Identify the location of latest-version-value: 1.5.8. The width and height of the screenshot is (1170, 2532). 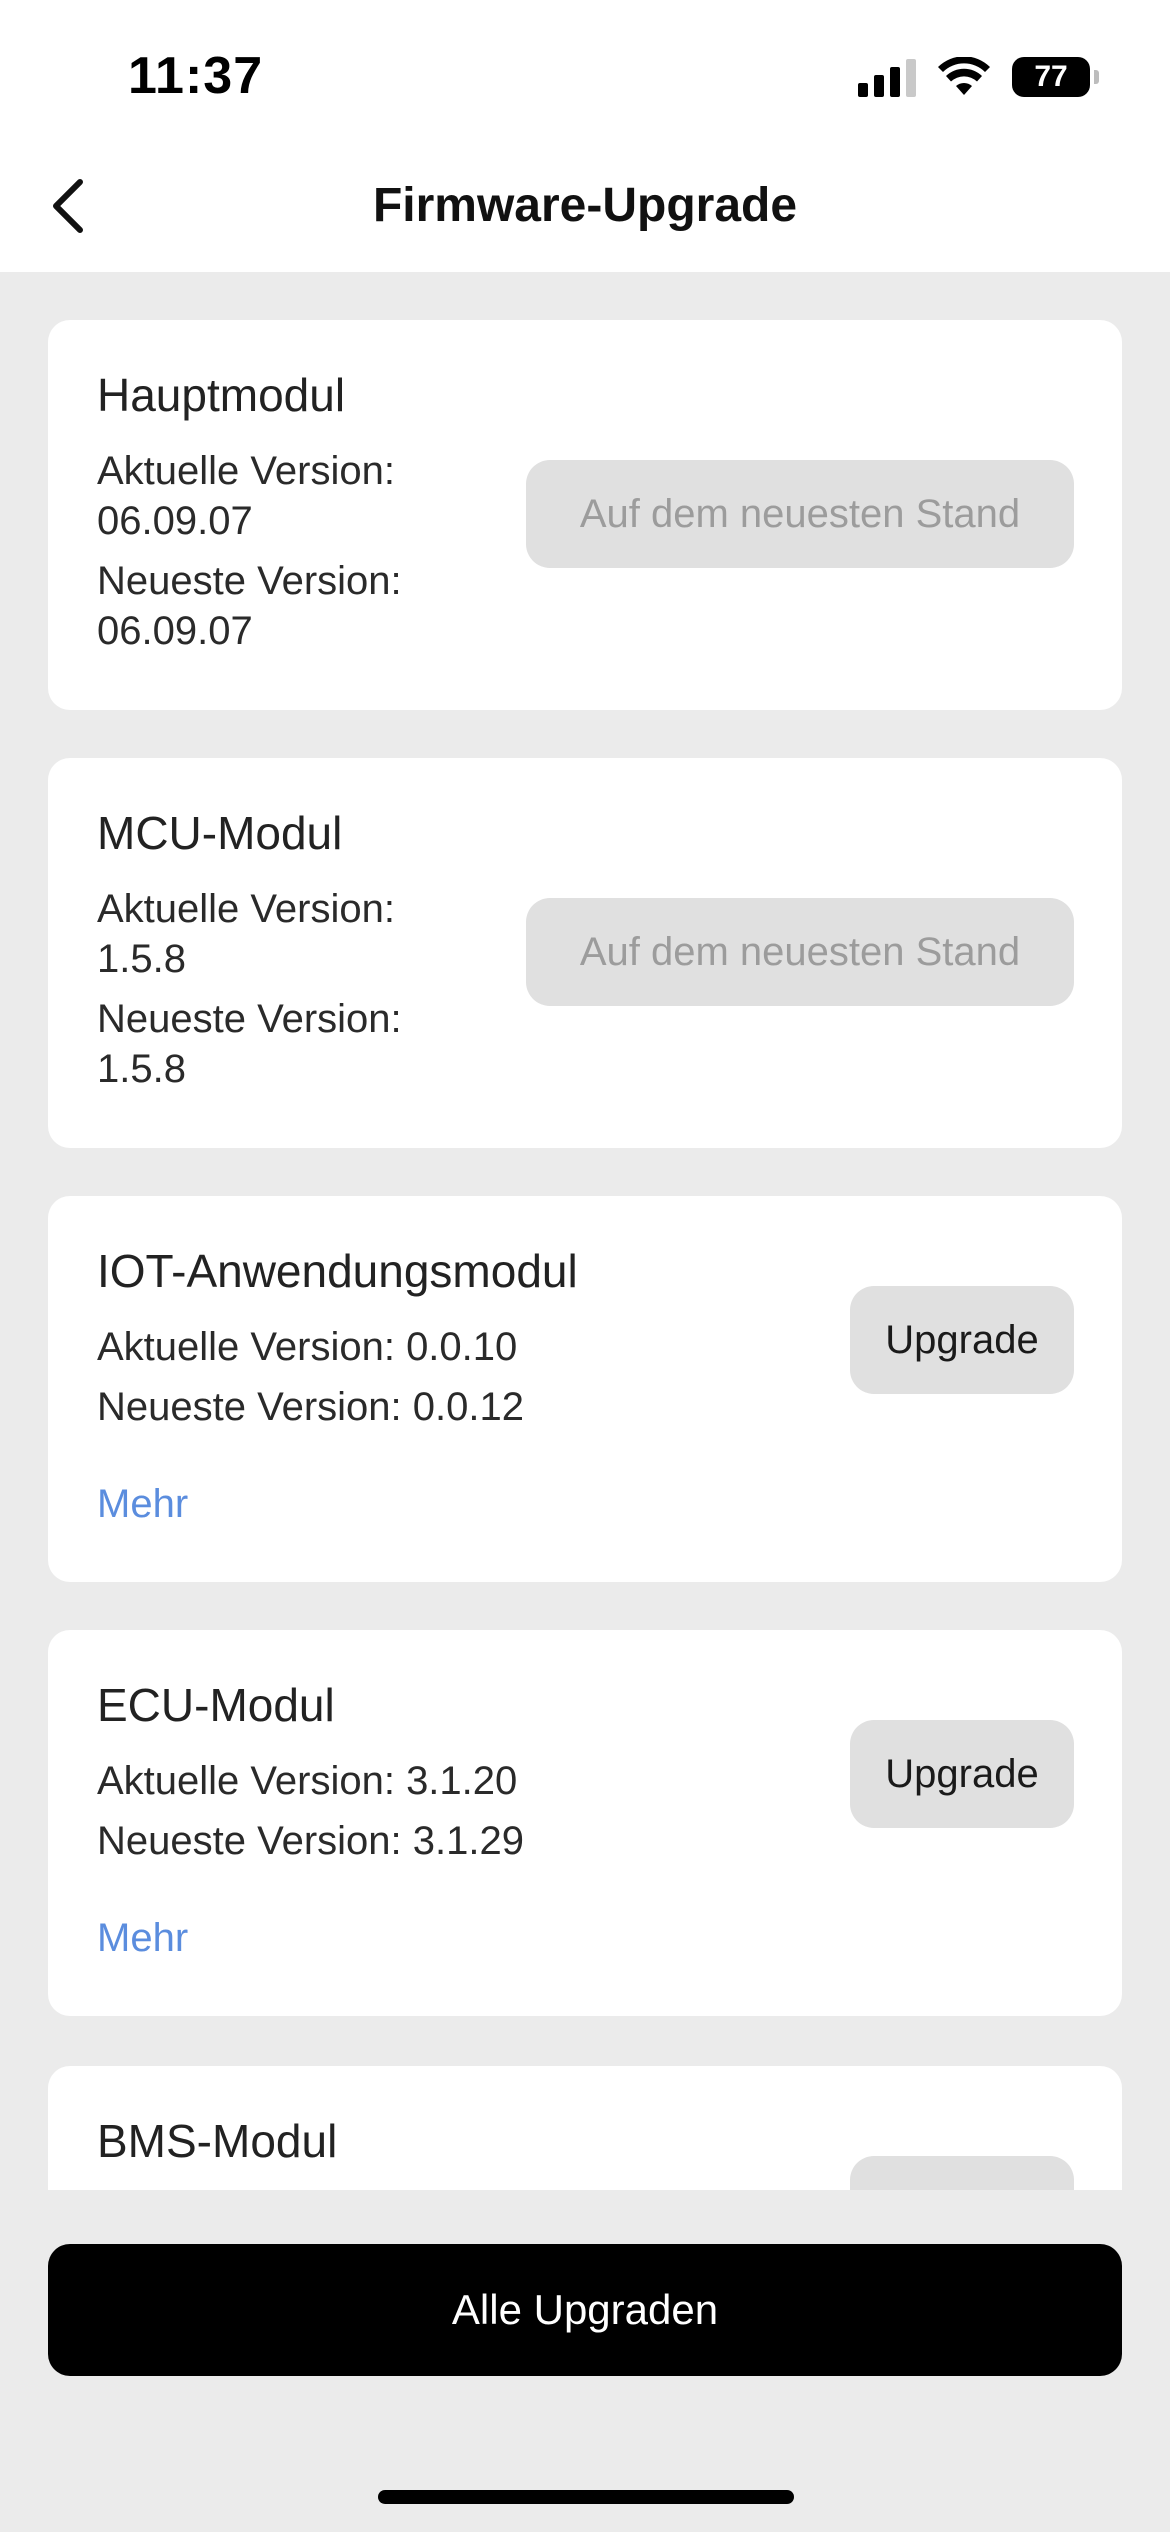
(141, 1069).